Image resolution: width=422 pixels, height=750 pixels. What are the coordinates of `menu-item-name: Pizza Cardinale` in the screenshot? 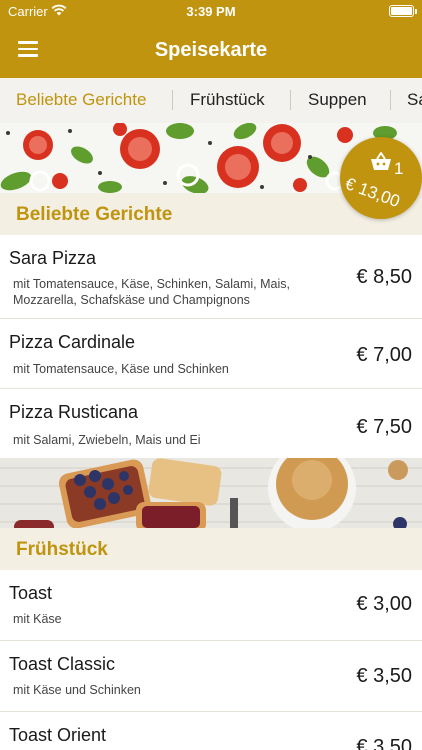 It's located at (72, 342).